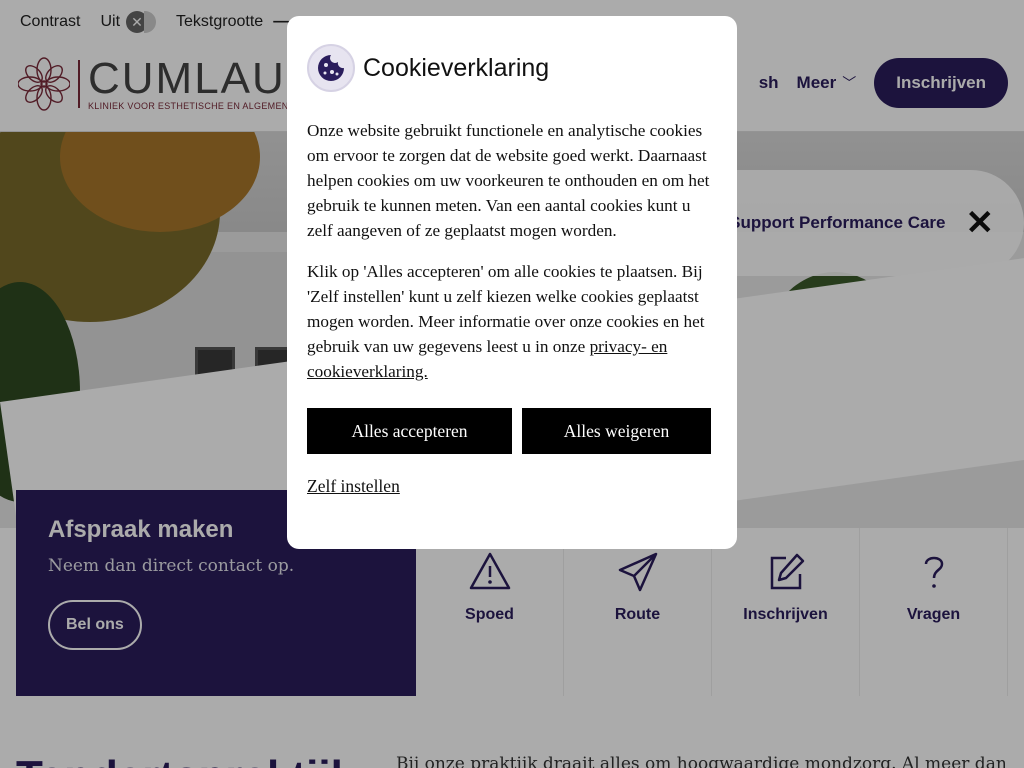 The width and height of the screenshot is (1024, 768). What do you see at coordinates (331, 68) in the screenshot?
I see `cookie-icon` at bounding box center [331, 68].